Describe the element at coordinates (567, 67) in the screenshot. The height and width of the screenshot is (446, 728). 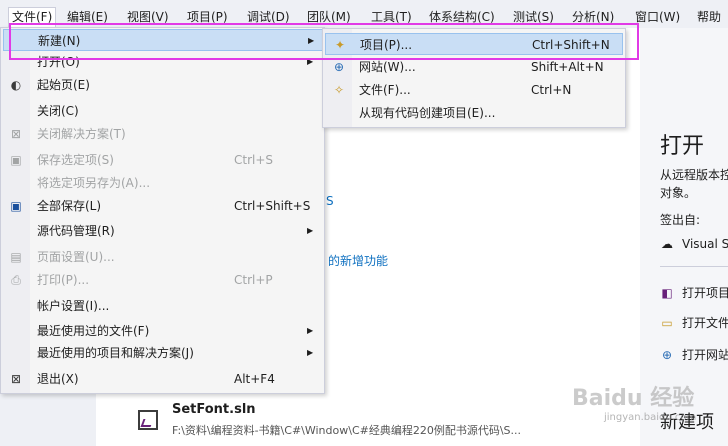
I see `submenu-item-shortcut: Shift+Alt+N` at that location.